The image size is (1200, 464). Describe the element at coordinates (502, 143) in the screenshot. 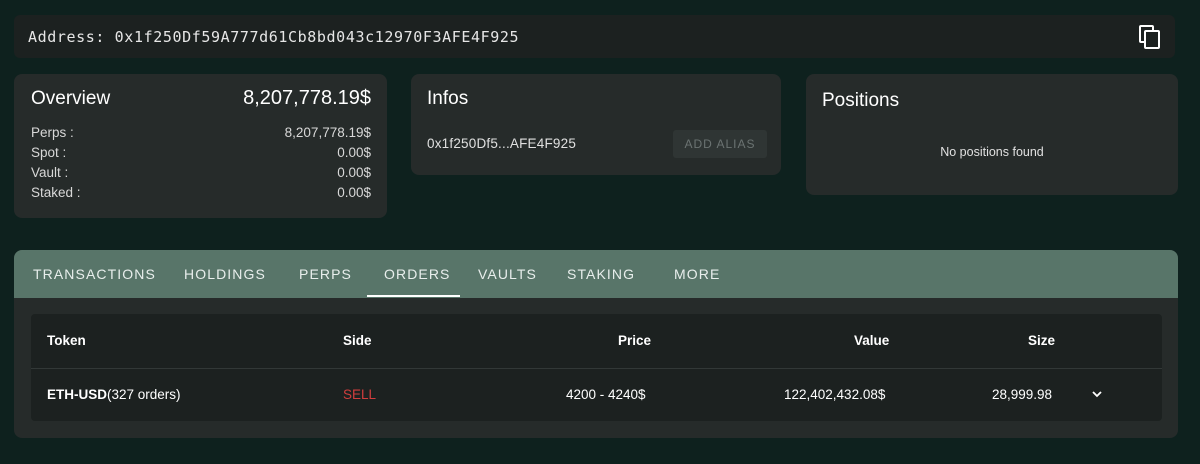

I see `short-address: 0x1f250Df5...AFE4F925` at that location.